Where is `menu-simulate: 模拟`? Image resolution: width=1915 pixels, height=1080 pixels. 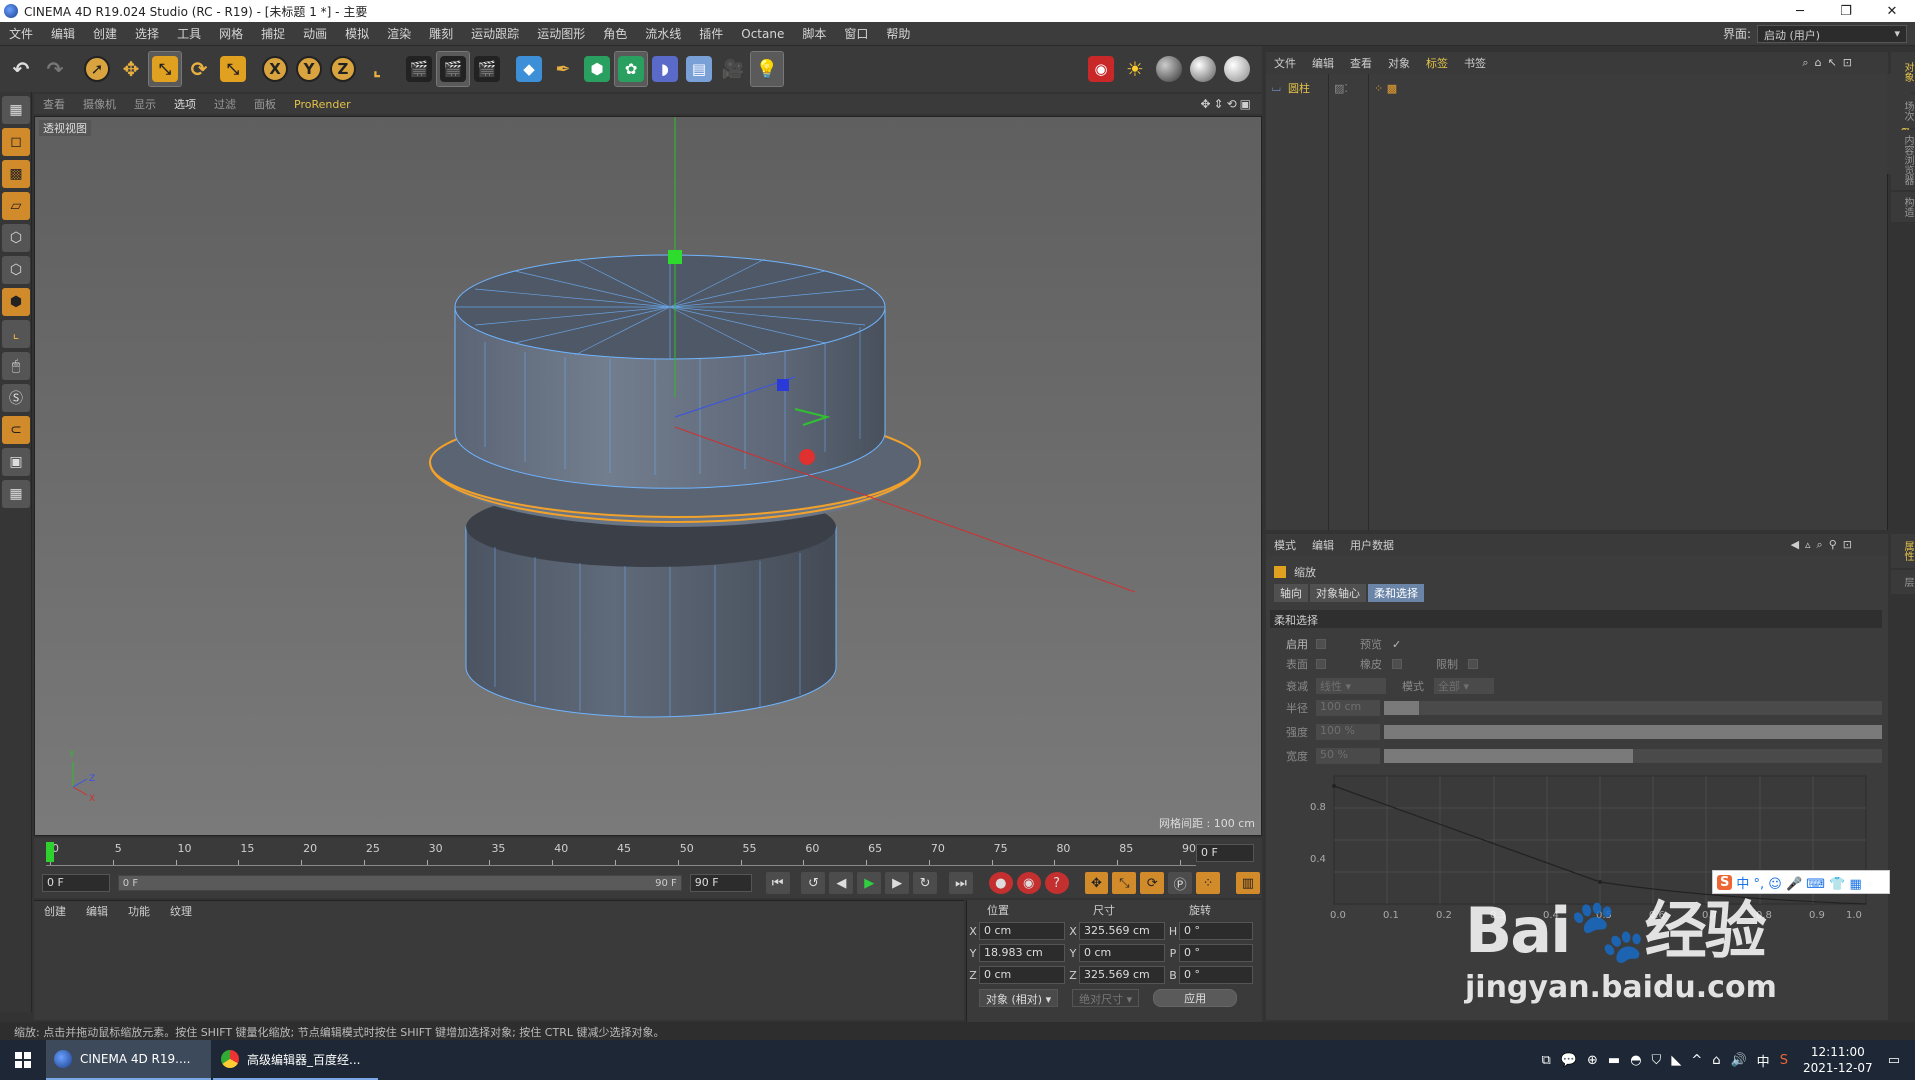
menu-simulate: 模拟 is located at coordinates (357, 33).